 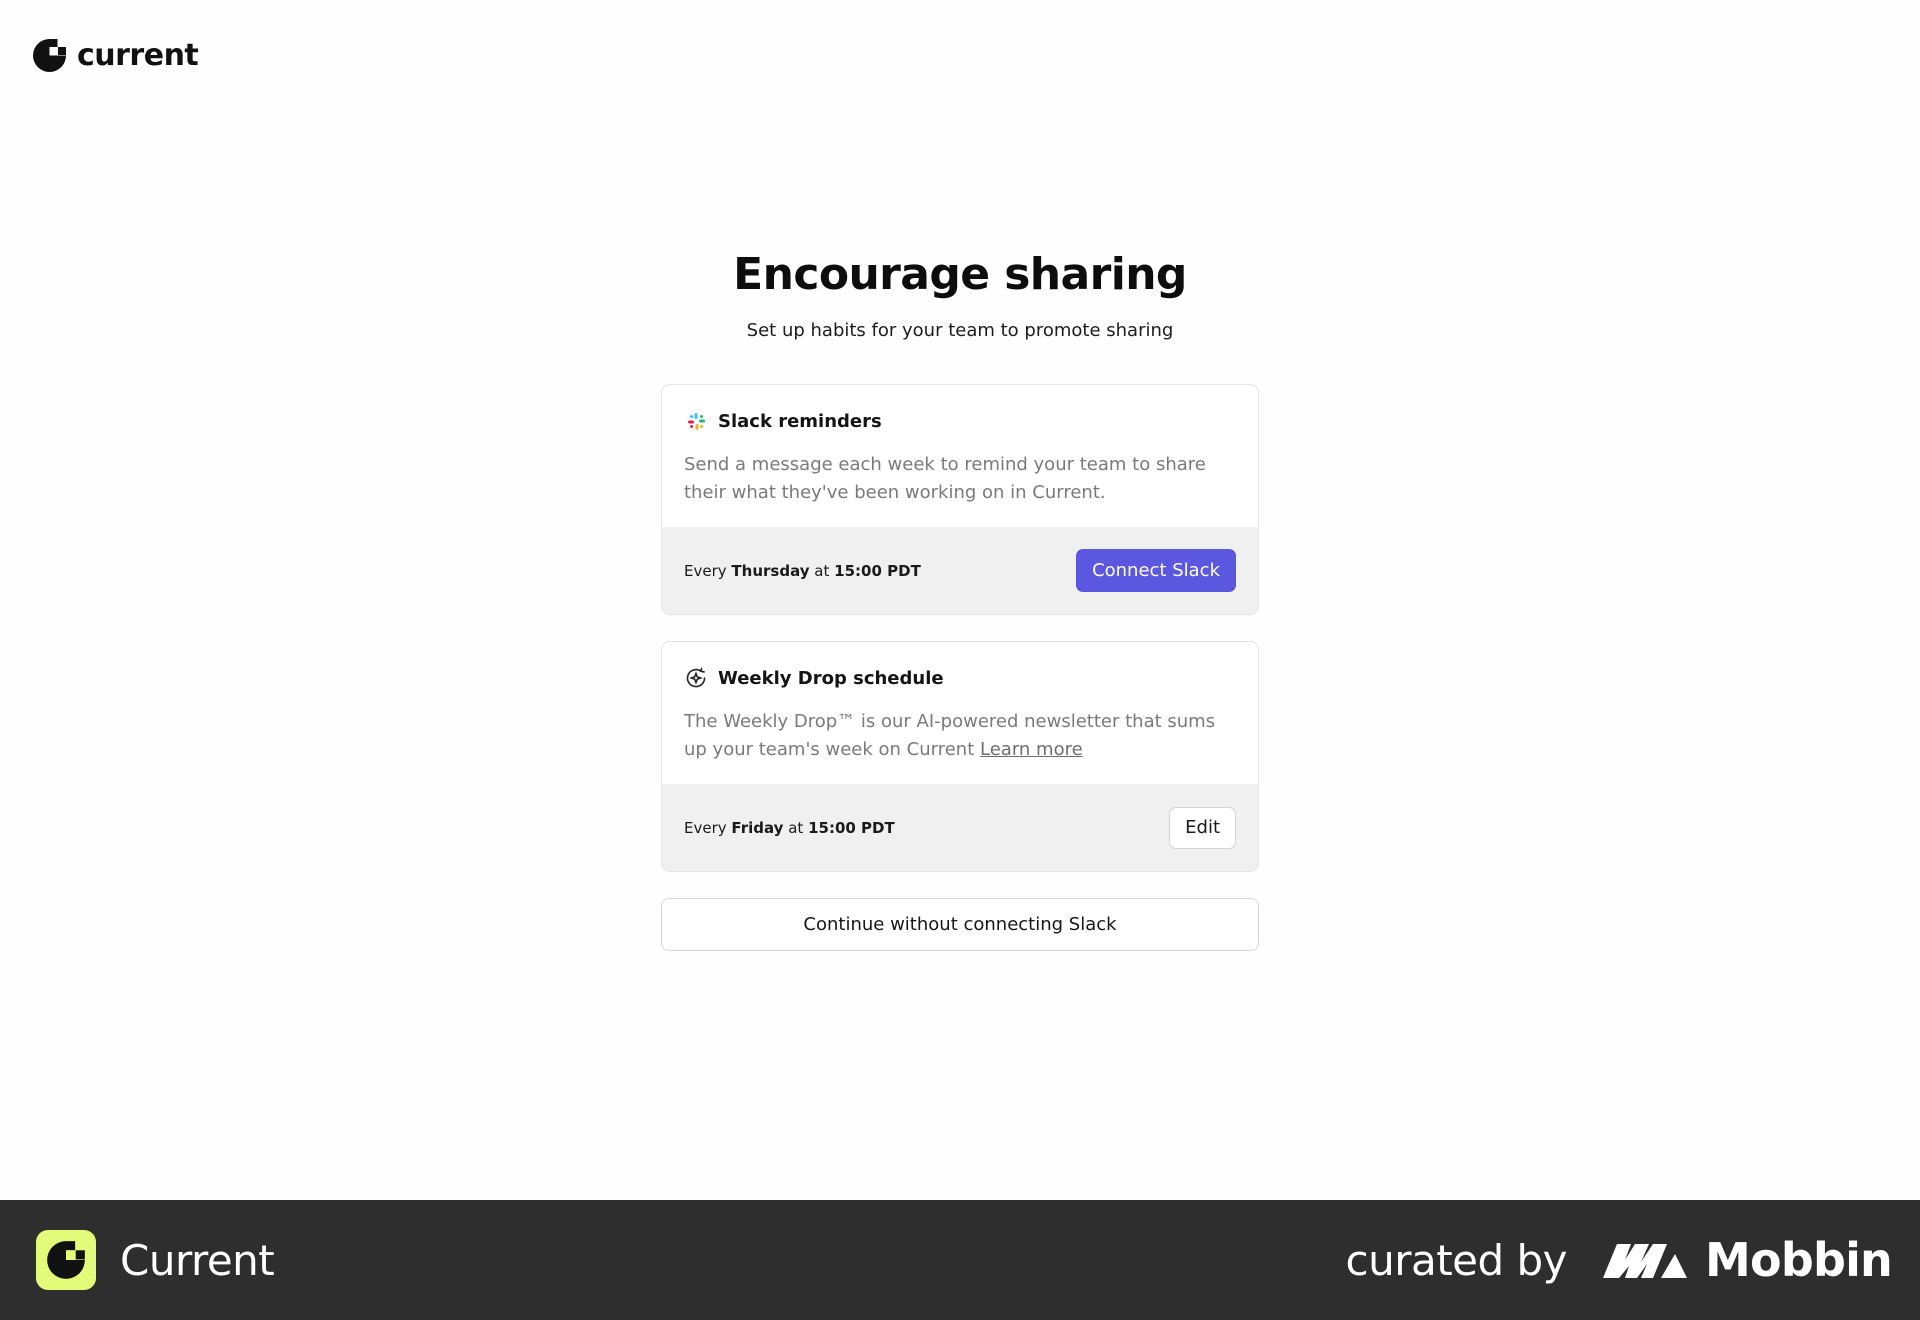 I want to click on mobbin-logo: Mobbin, so click(x=1747, y=1260).